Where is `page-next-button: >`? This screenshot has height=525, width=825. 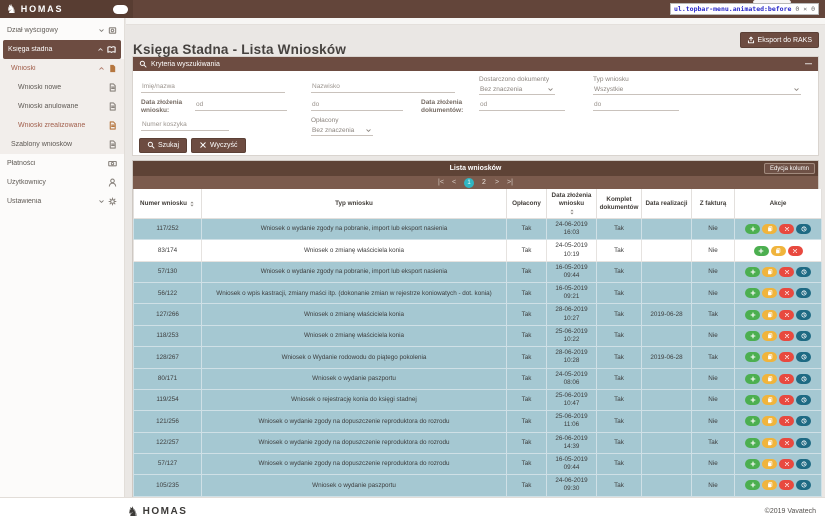
page-next-button: > is located at coordinates (497, 183).